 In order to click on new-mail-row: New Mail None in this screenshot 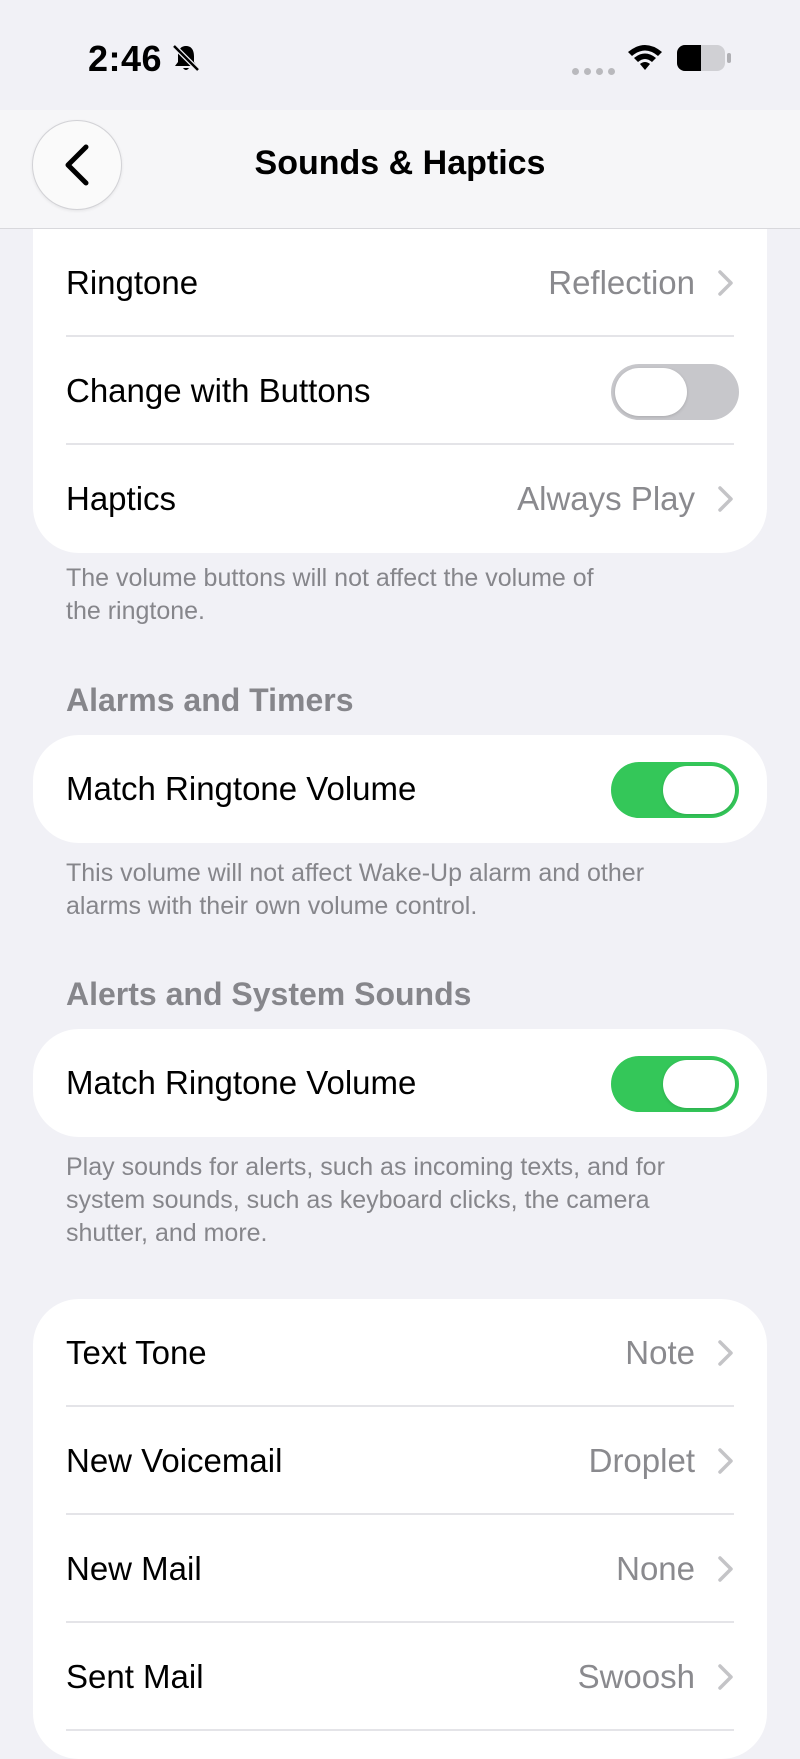, I will do `click(400, 1569)`.